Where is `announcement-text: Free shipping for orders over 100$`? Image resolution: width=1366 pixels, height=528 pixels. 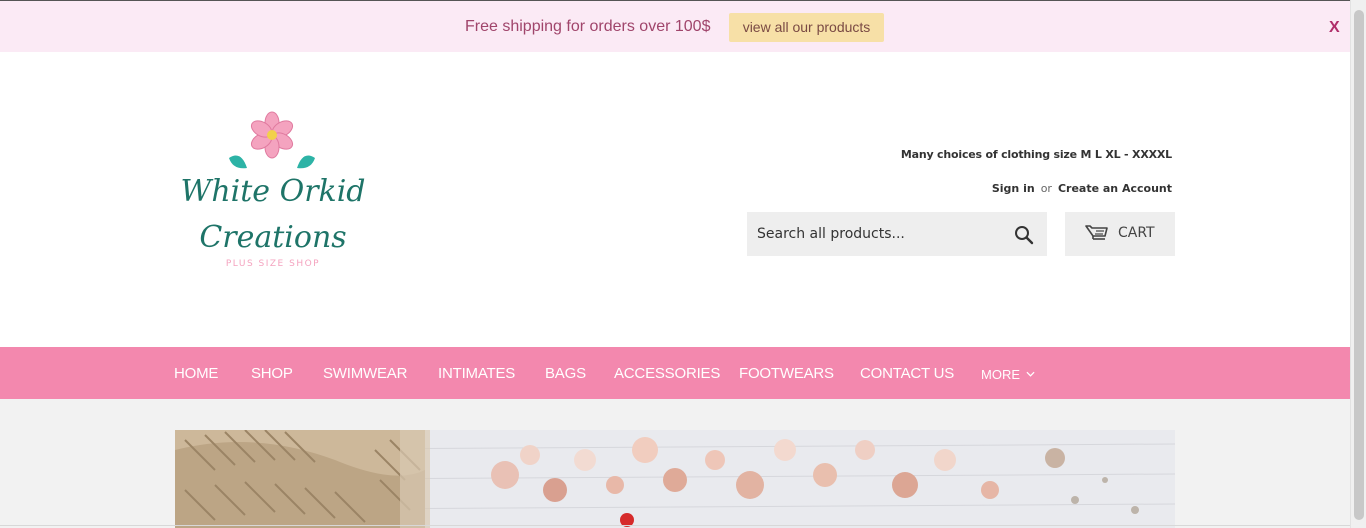
announcement-text: Free shipping for orders over 100$ is located at coordinates (588, 26).